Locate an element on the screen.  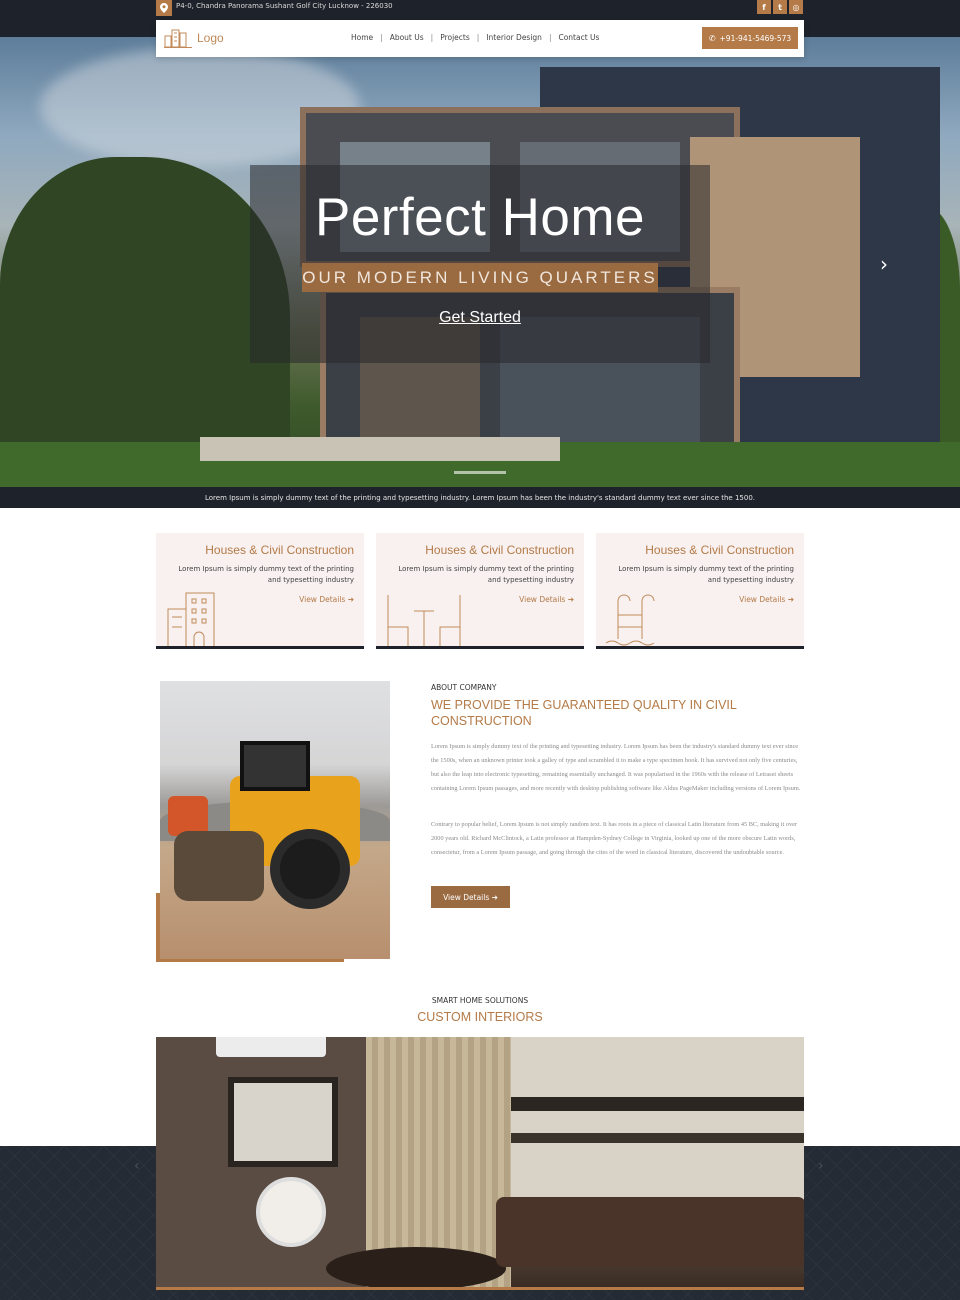
image-egg-chair is located at coordinates (291, 1212).